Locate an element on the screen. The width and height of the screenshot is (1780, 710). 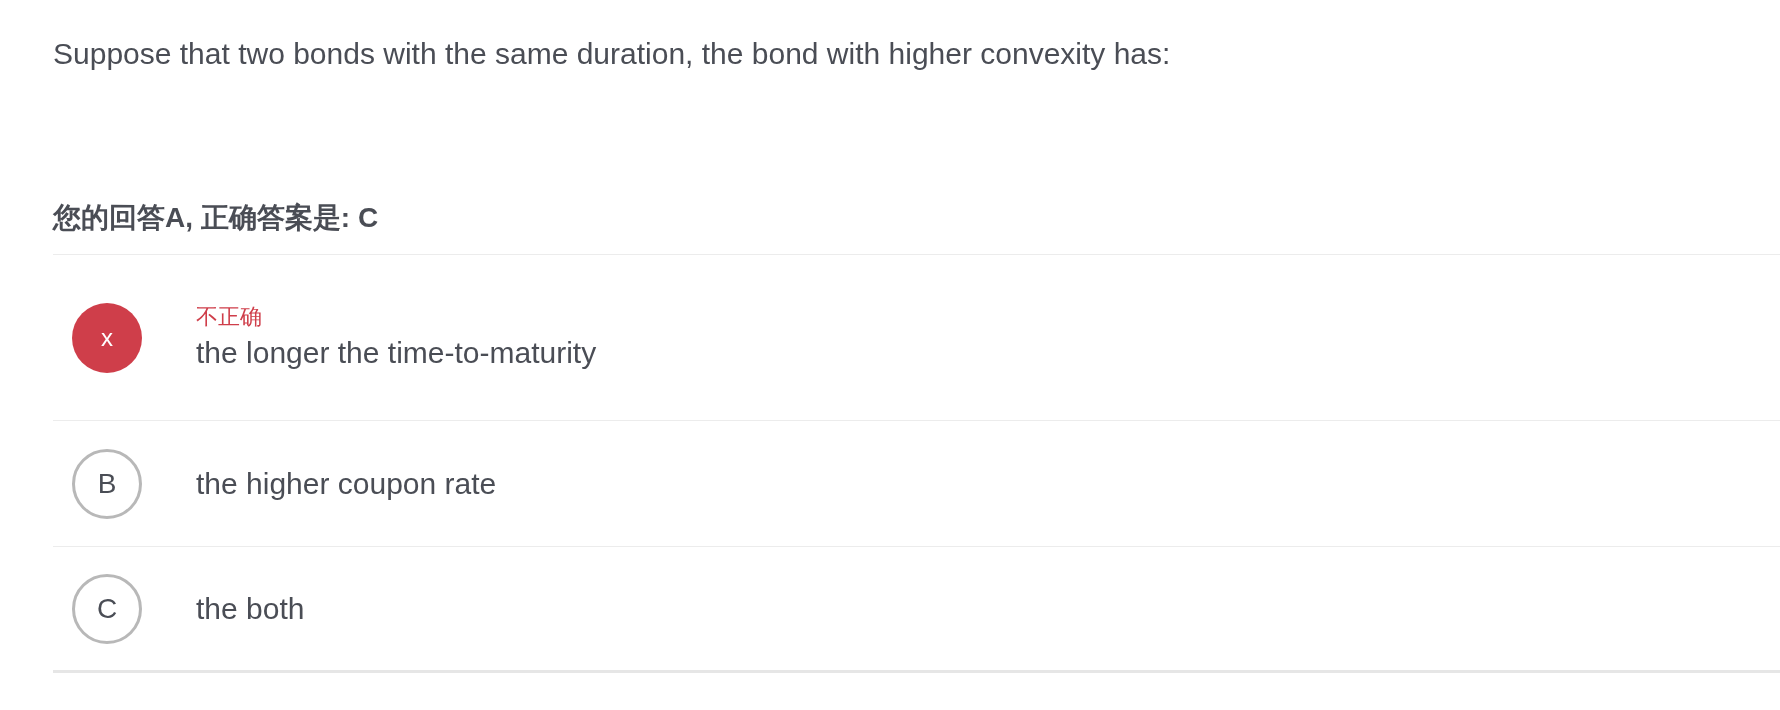
option-text: the higher coupon rate is located at coordinates (346, 483).